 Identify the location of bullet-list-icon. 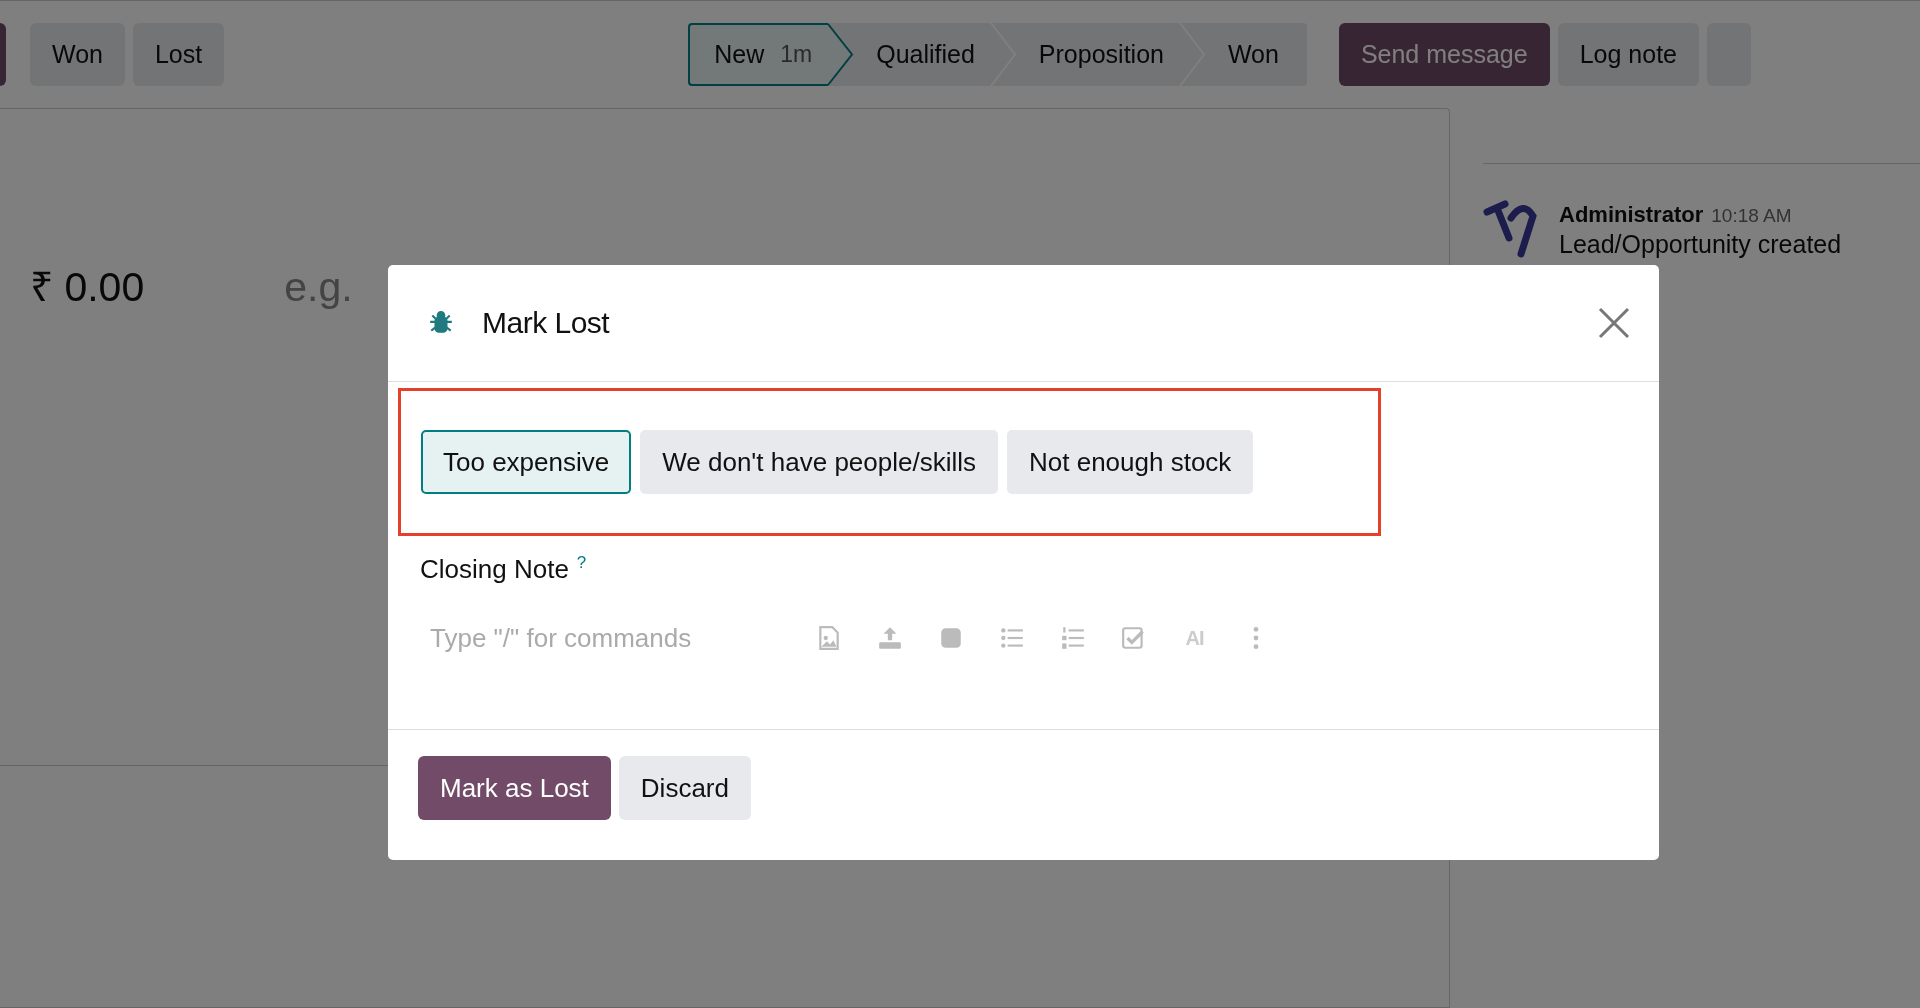
(1011, 638).